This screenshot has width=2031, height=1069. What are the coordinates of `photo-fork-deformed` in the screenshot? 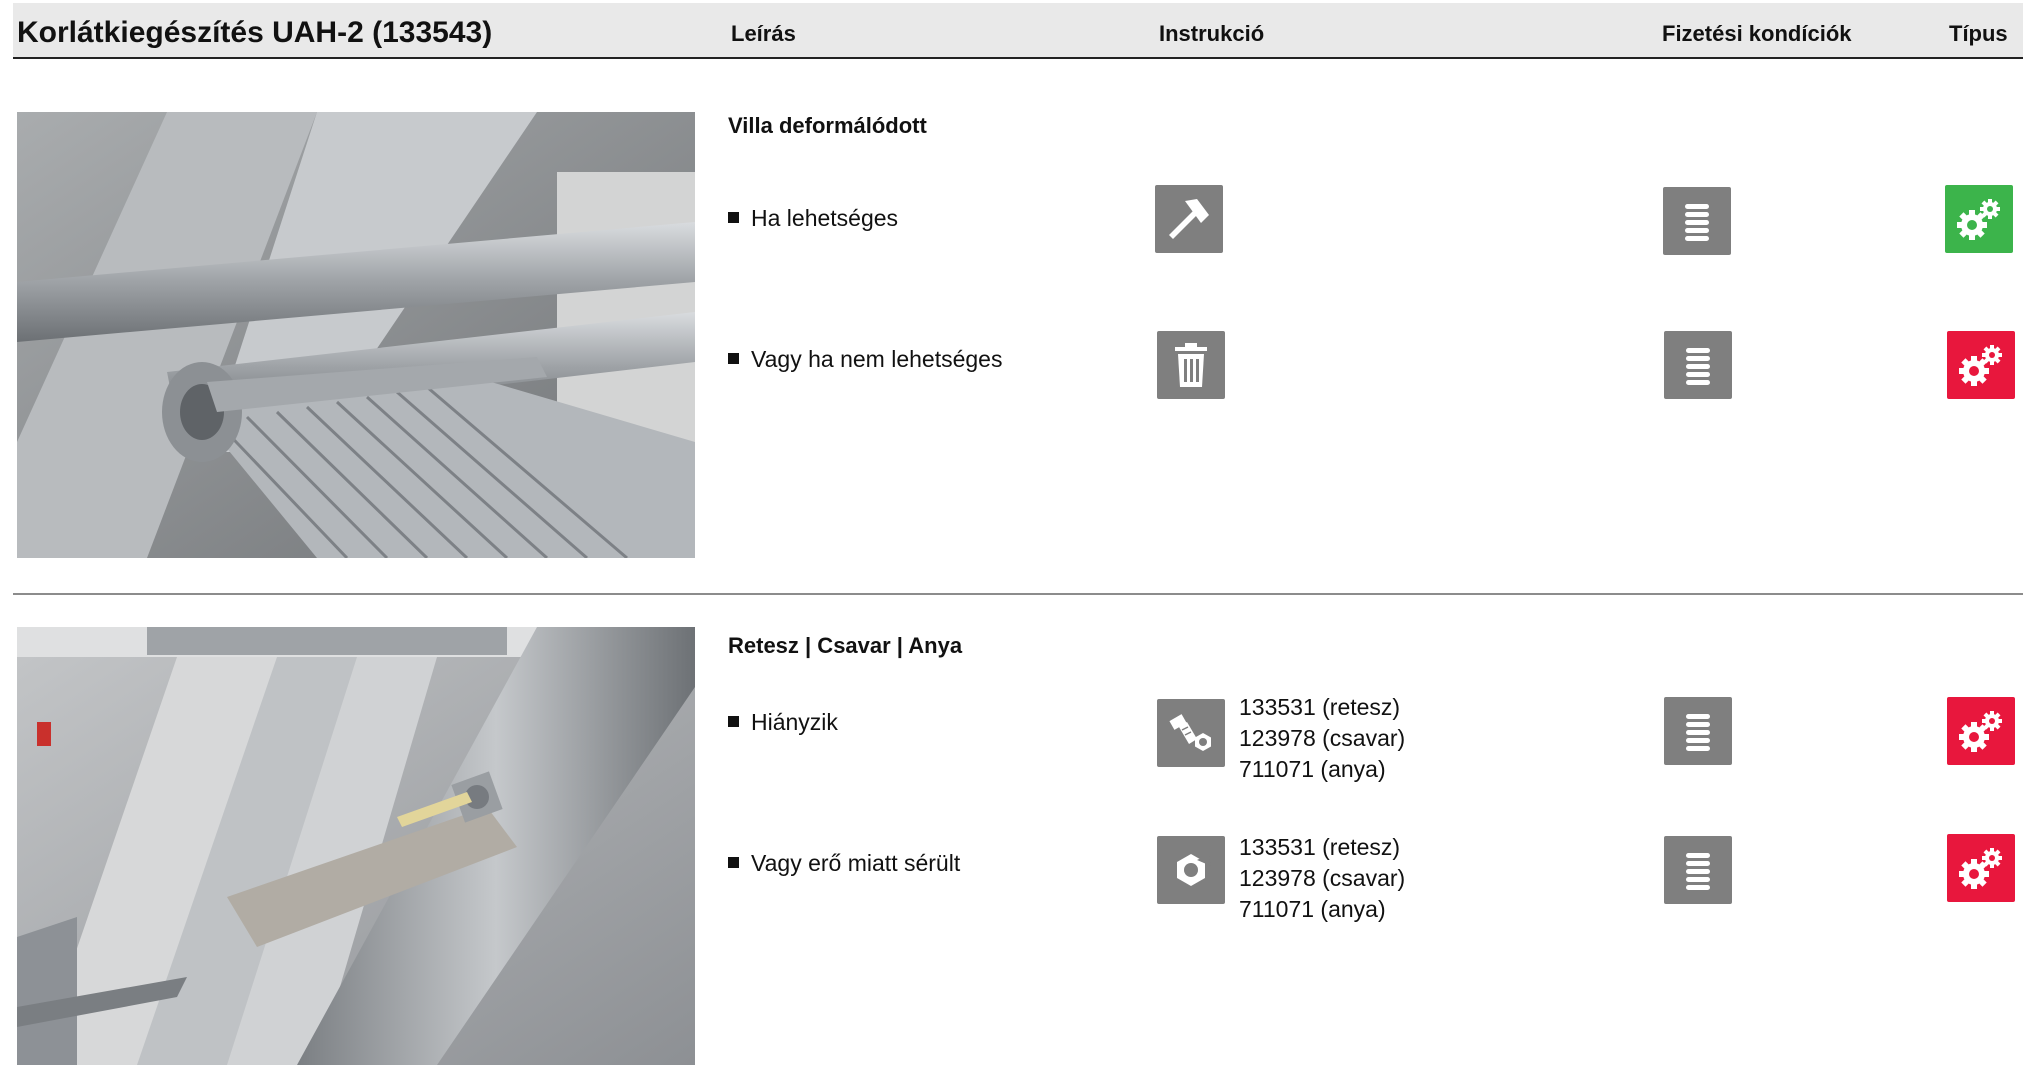 It's located at (356, 335).